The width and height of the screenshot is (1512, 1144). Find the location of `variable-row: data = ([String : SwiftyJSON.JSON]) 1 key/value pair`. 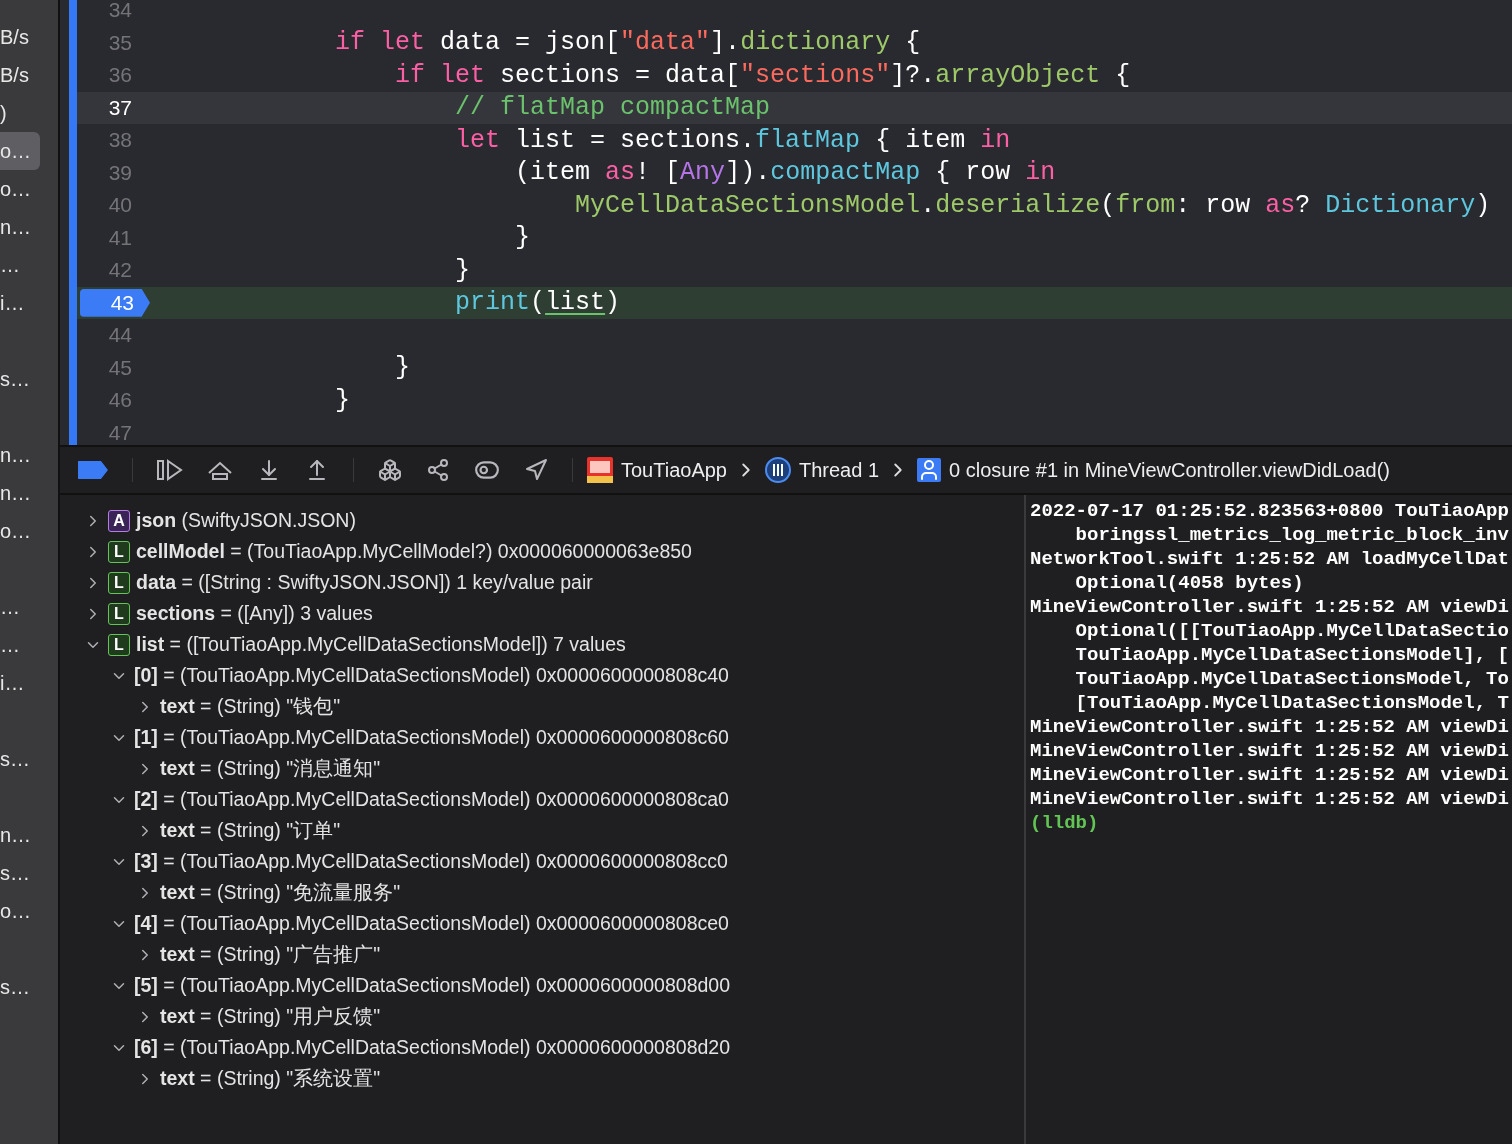

variable-row: data = ([String : SwiftyJSON.JSON]) 1 key/value pair is located at coordinates (364, 582).